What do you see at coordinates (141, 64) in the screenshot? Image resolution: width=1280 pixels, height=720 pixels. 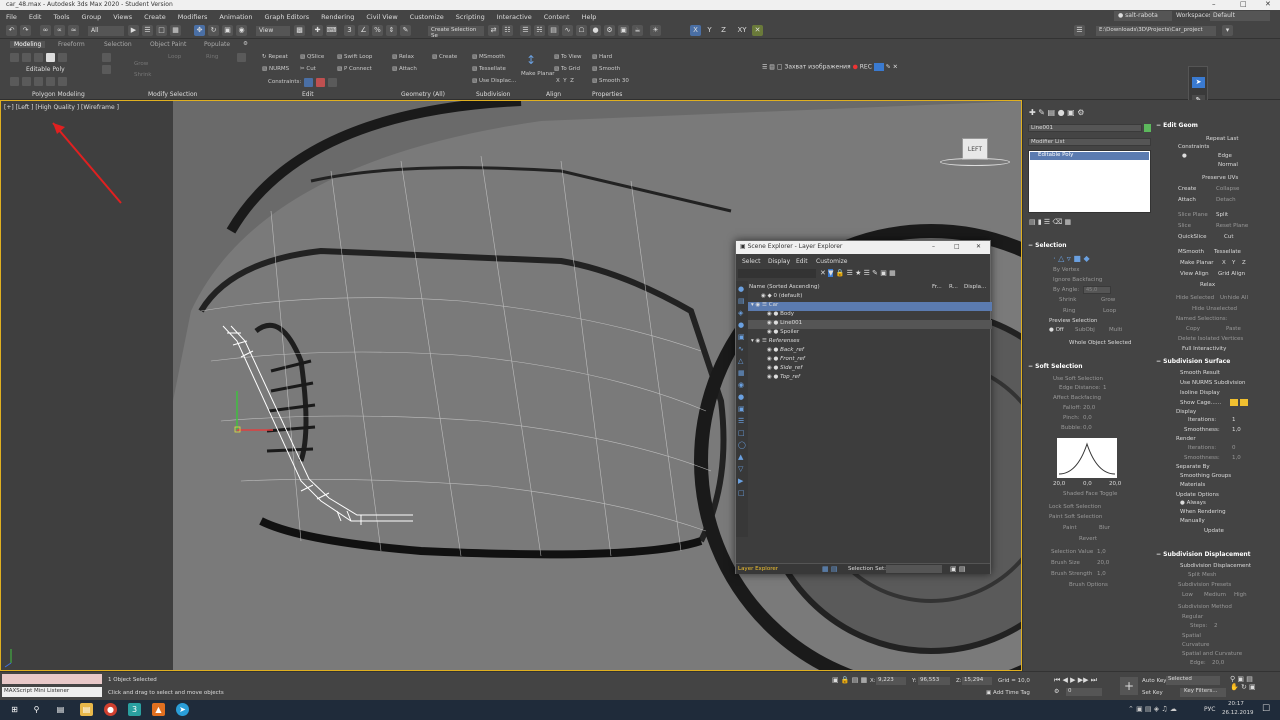 I see `grow-label: Grow` at bounding box center [141, 64].